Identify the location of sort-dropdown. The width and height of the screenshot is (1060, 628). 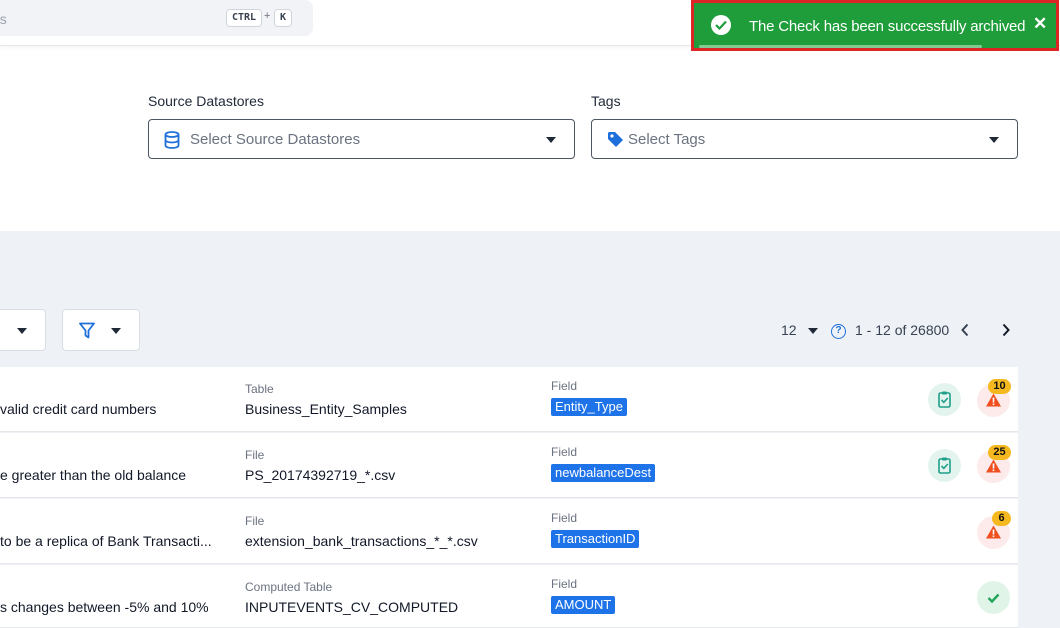
(23, 330).